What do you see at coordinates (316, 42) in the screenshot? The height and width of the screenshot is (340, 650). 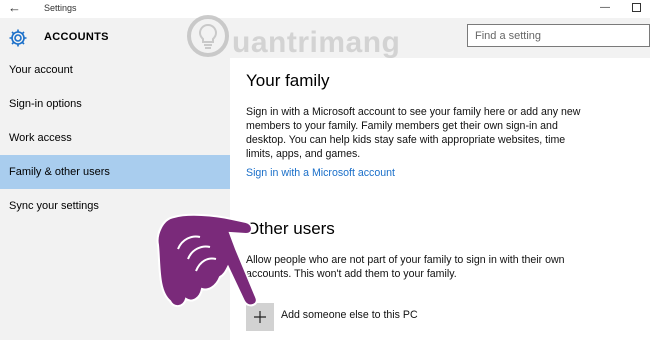 I see `watermark-text: uantrimang` at bounding box center [316, 42].